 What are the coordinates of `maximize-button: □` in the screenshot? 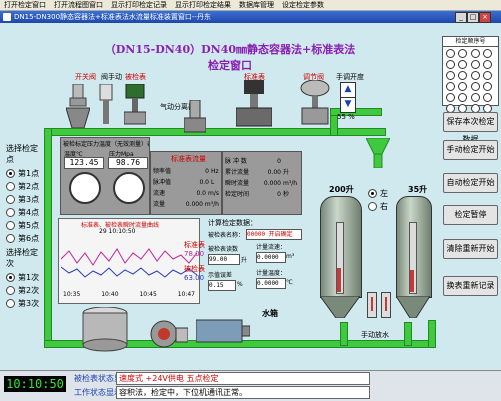 It's located at (473, 17).